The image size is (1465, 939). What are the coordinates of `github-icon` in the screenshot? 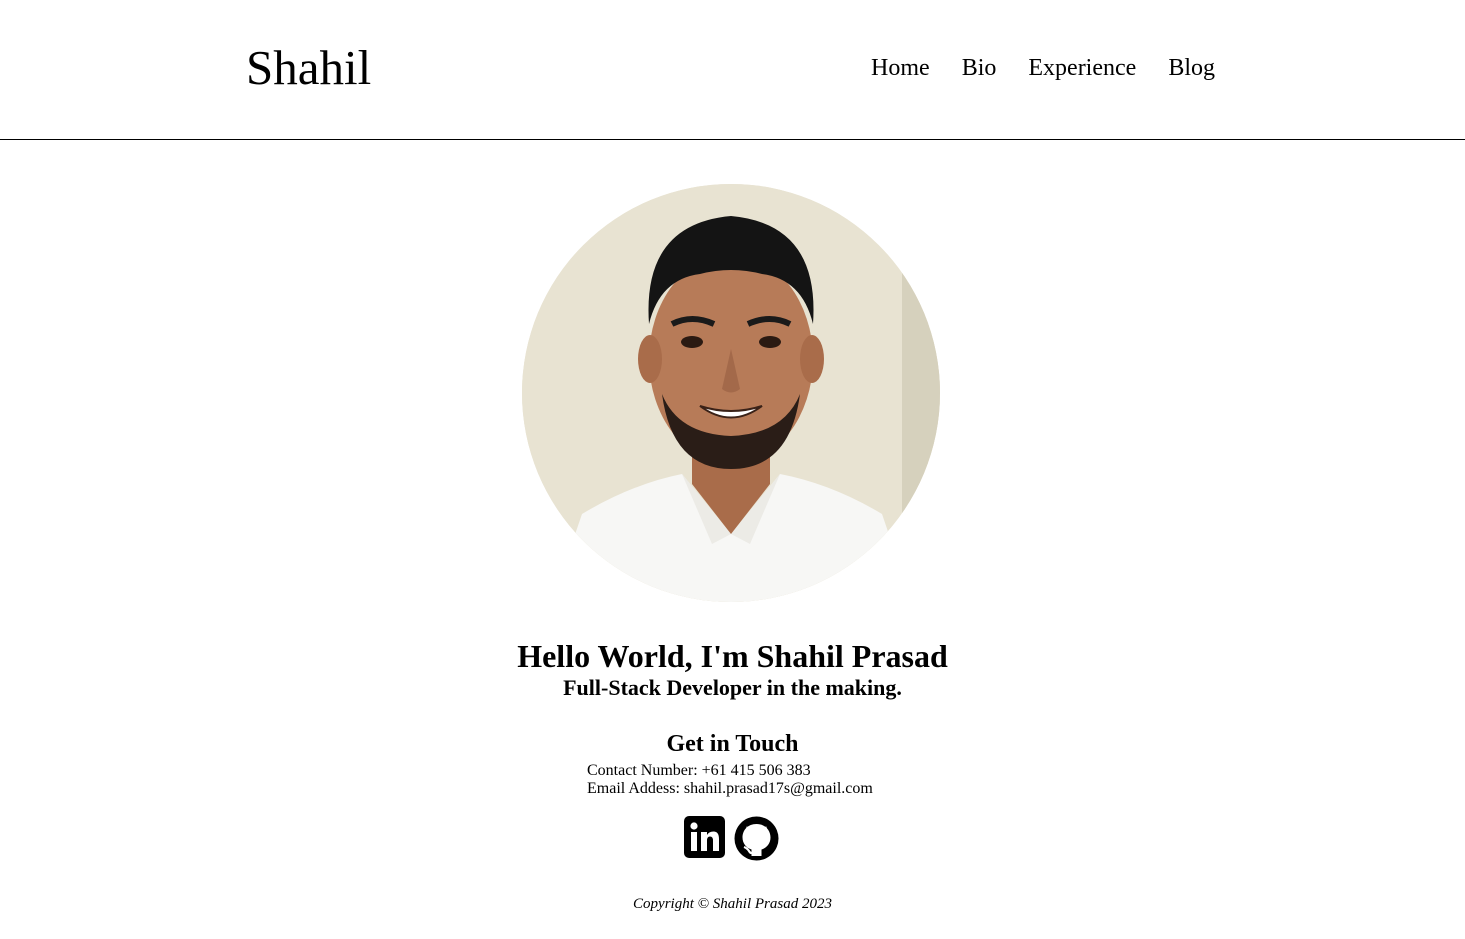 It's located at (756, 838).